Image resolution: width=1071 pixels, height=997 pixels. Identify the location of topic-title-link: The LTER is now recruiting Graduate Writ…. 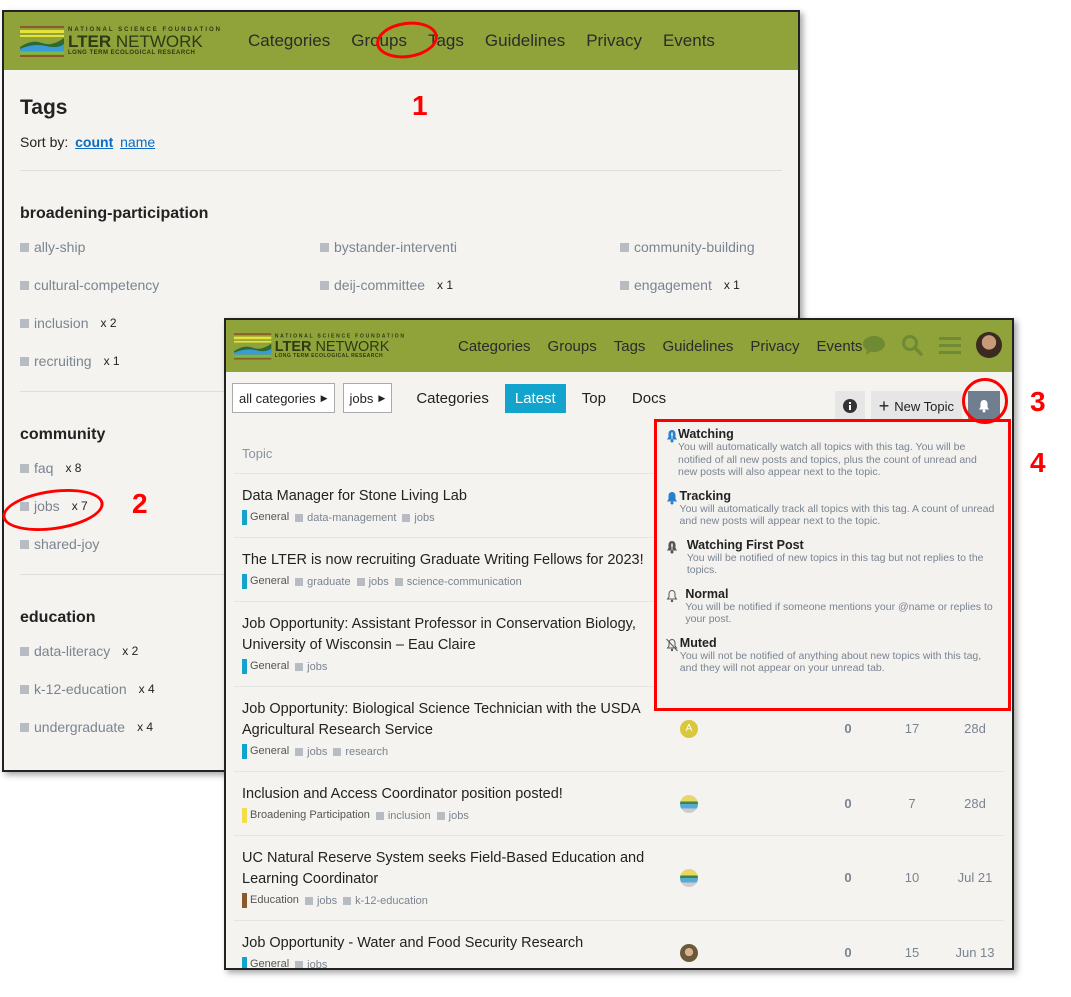
(452, 560).